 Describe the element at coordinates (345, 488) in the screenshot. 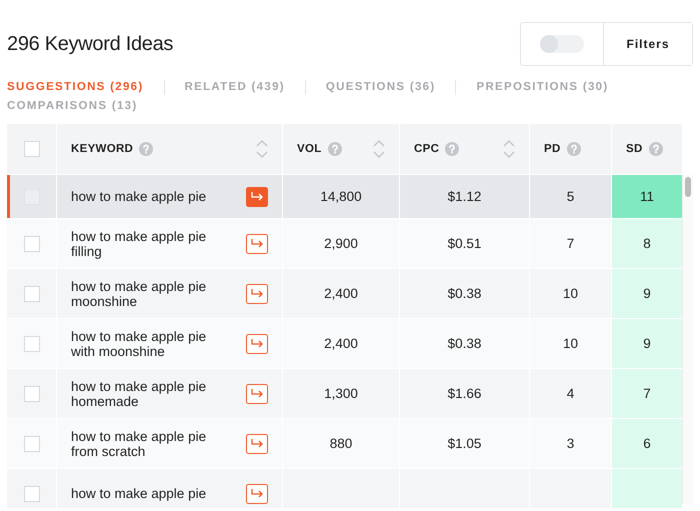

I see `table-row: how to make apple pie` at that location.